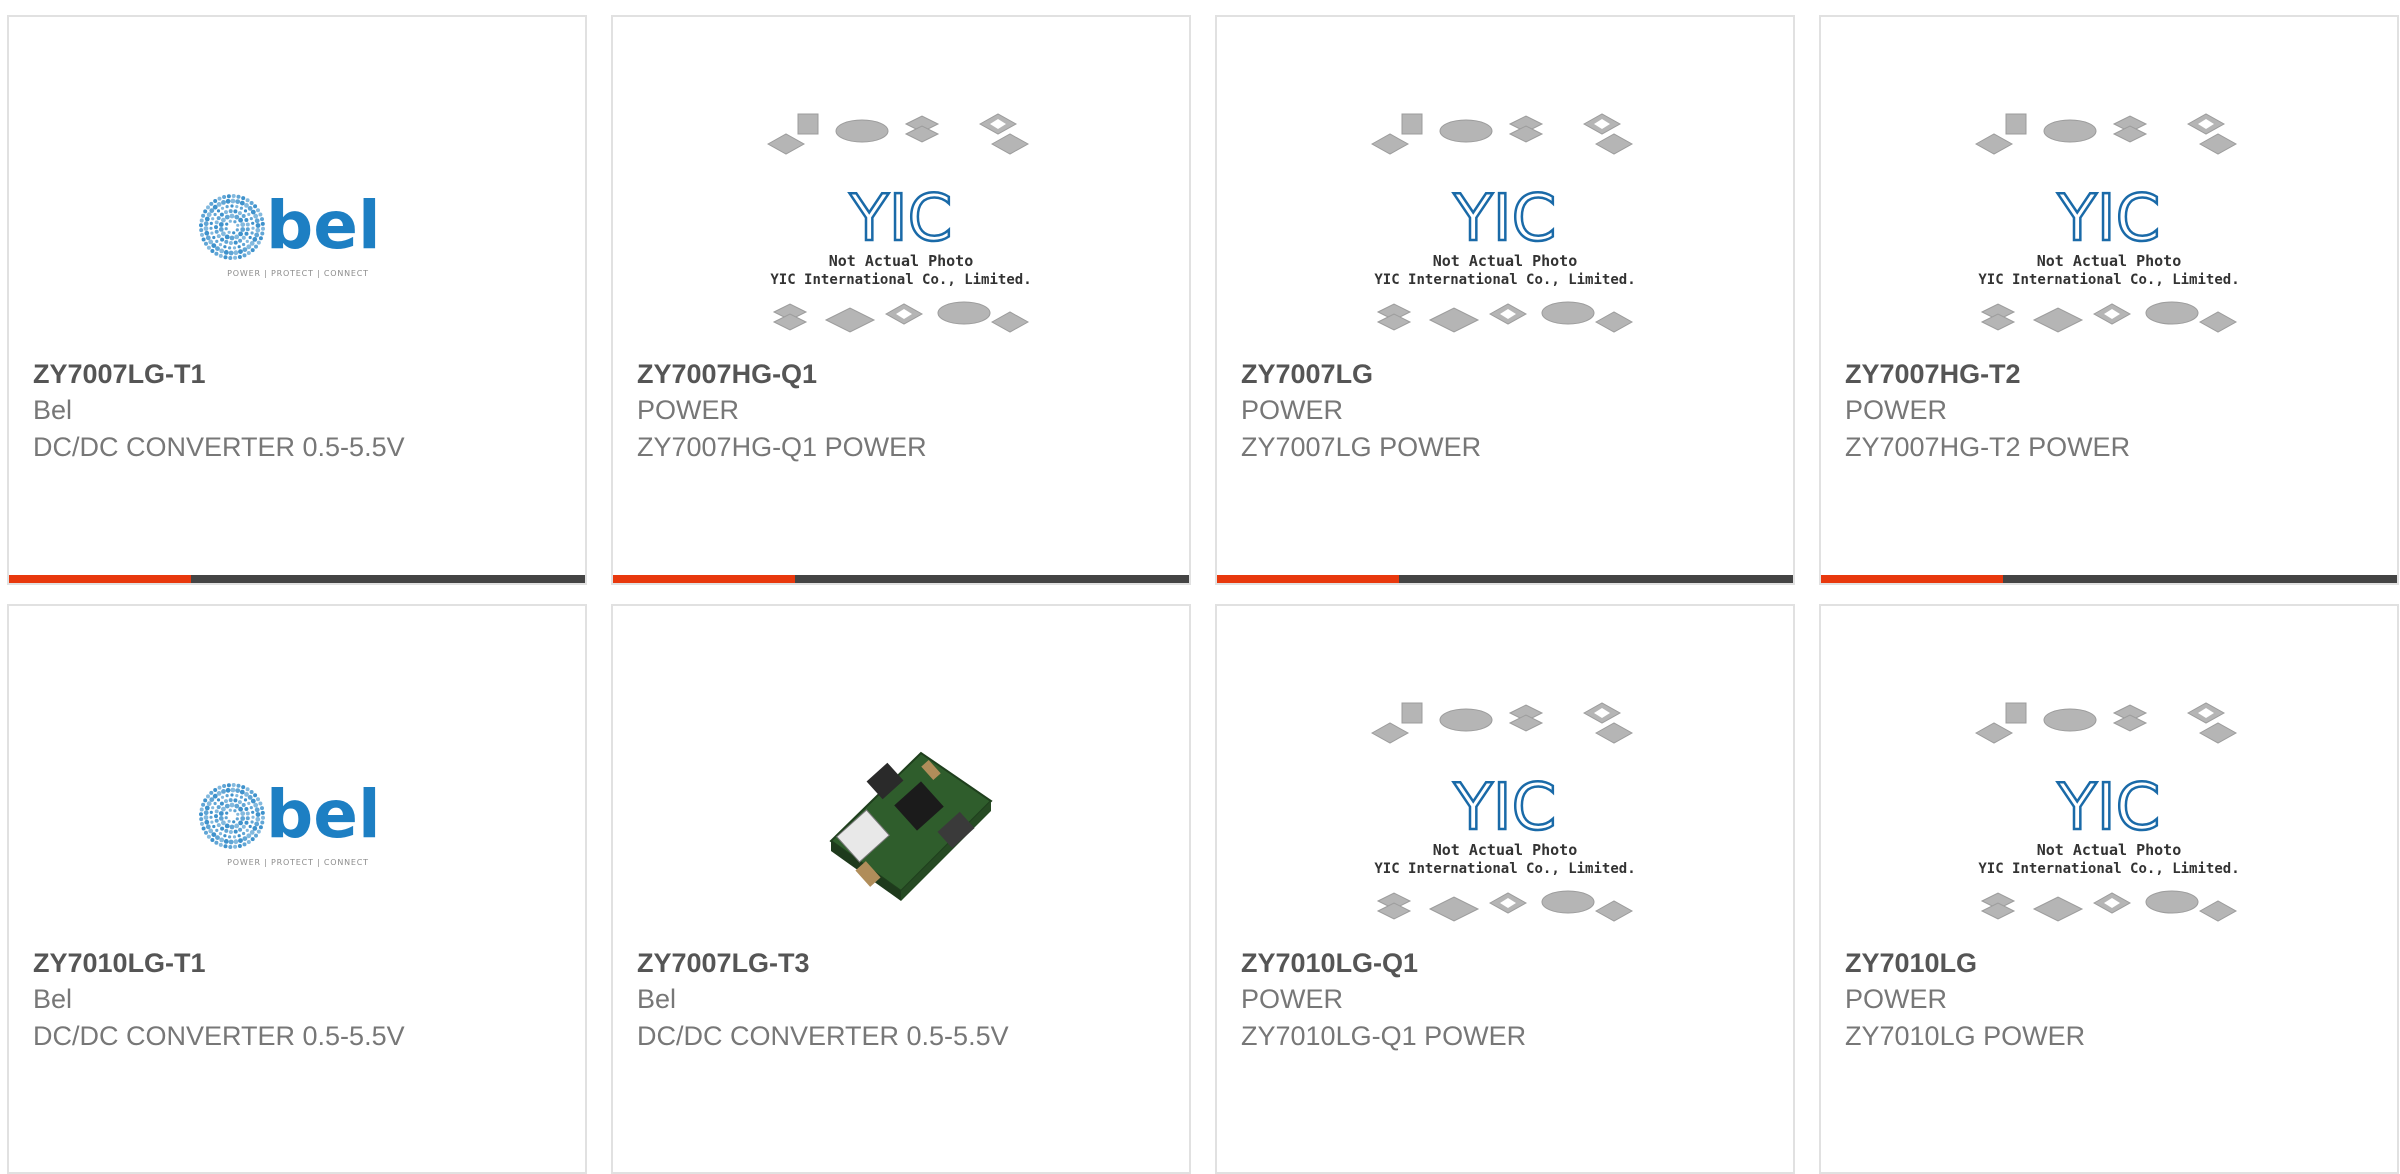  What do you see at coordinates (1507, 1000) in the screenshot?
I see `product-info: ZY7010LG-Q1 POWER ZY7010LG-Q1 POWER` at bounding box center [1507, 1000].